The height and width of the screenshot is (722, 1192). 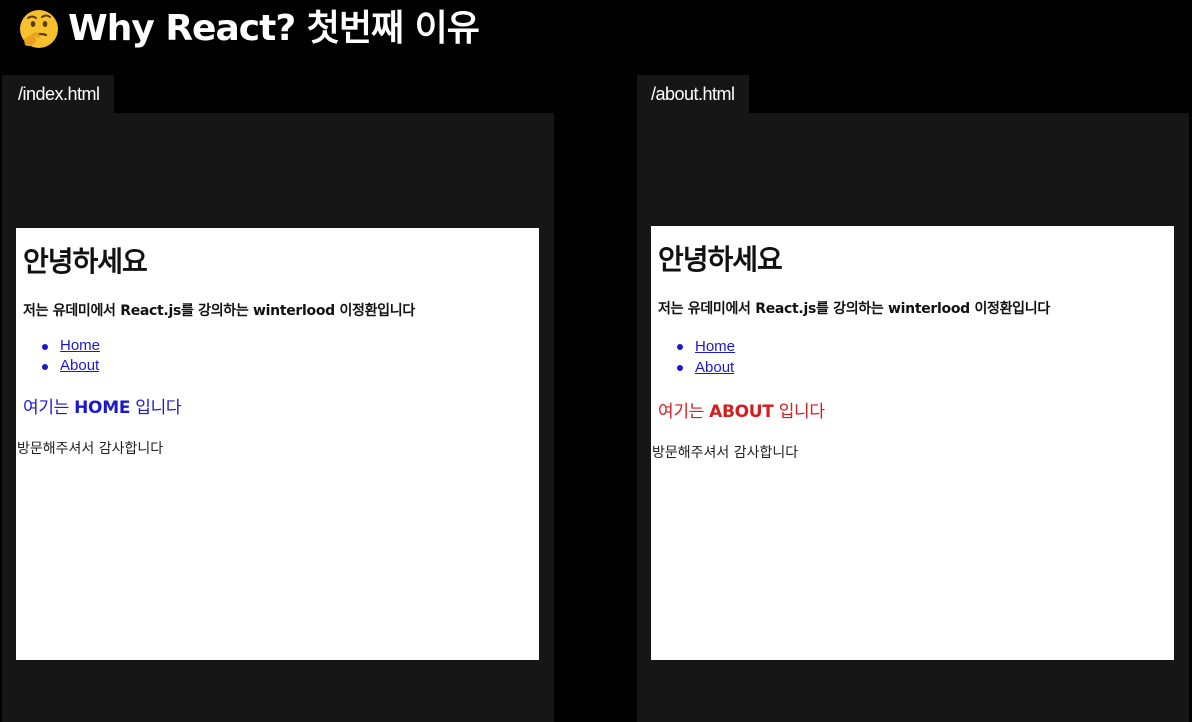 What do you see at coordinates (58, 94) in the screenshot?
I see `tab-index-html: /index.html` at bounding box center [58, 94].